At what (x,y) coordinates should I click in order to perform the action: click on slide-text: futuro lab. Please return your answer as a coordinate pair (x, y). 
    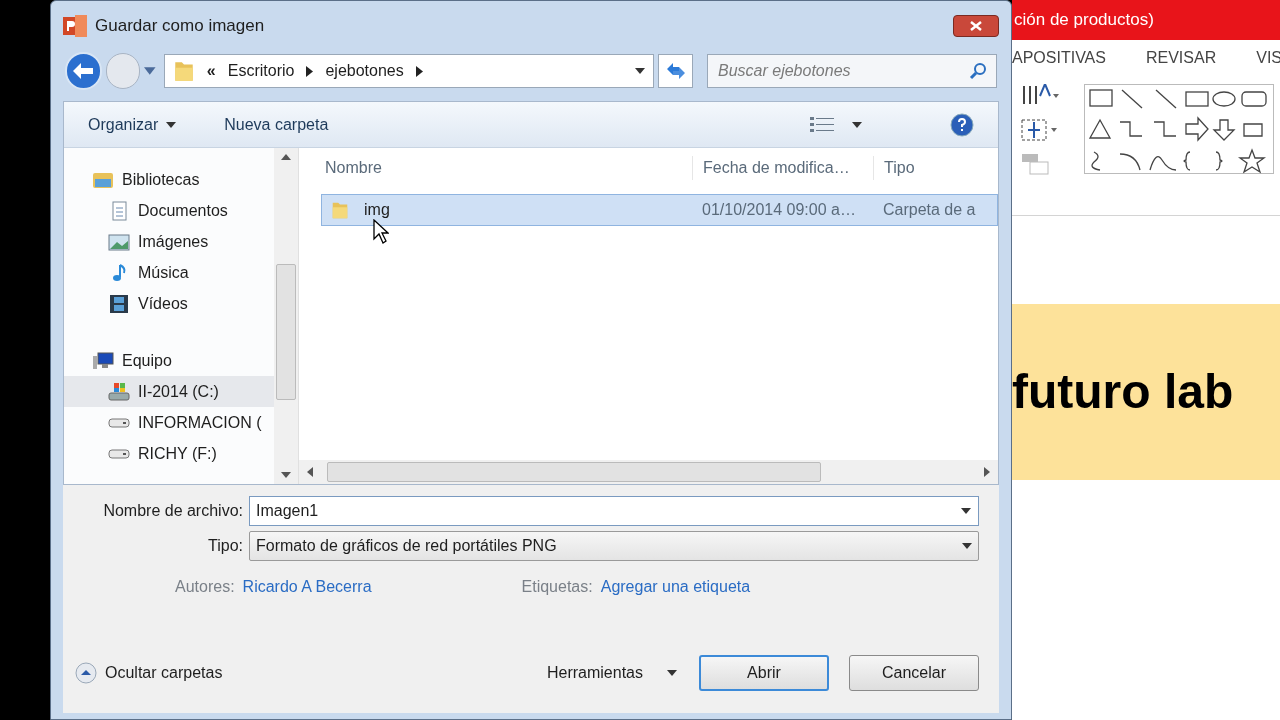
    Looking at the image, I should click on (1123, 392).